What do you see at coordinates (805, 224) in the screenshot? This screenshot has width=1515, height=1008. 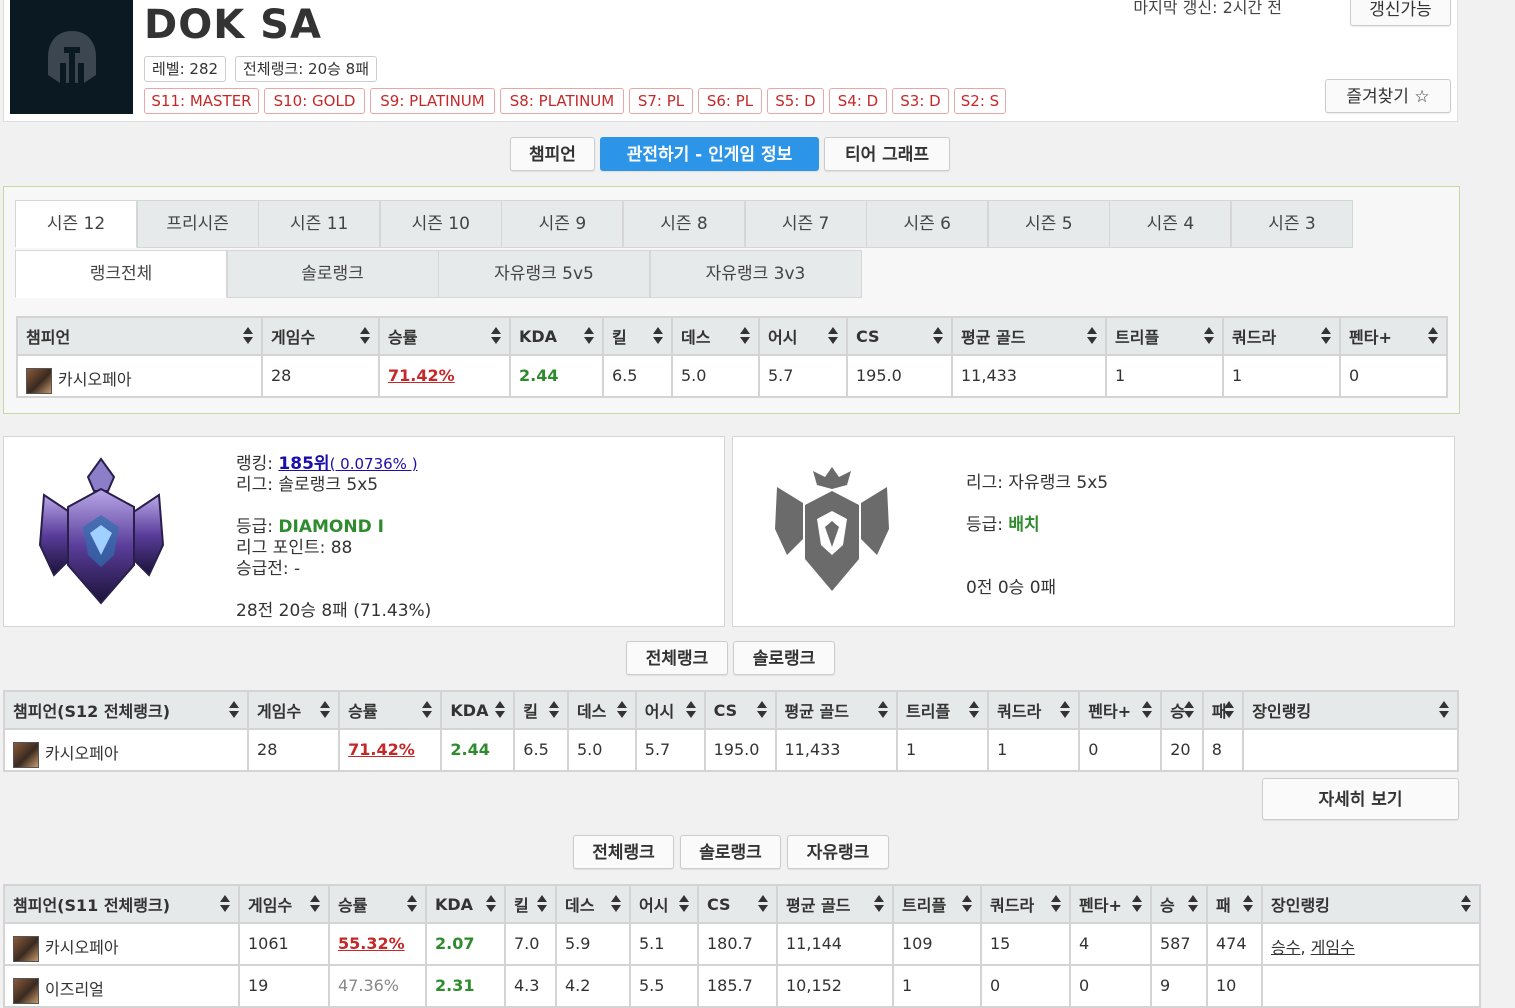 I see `tab-season-6: 시즌 7` at bounding box center [805, 224].